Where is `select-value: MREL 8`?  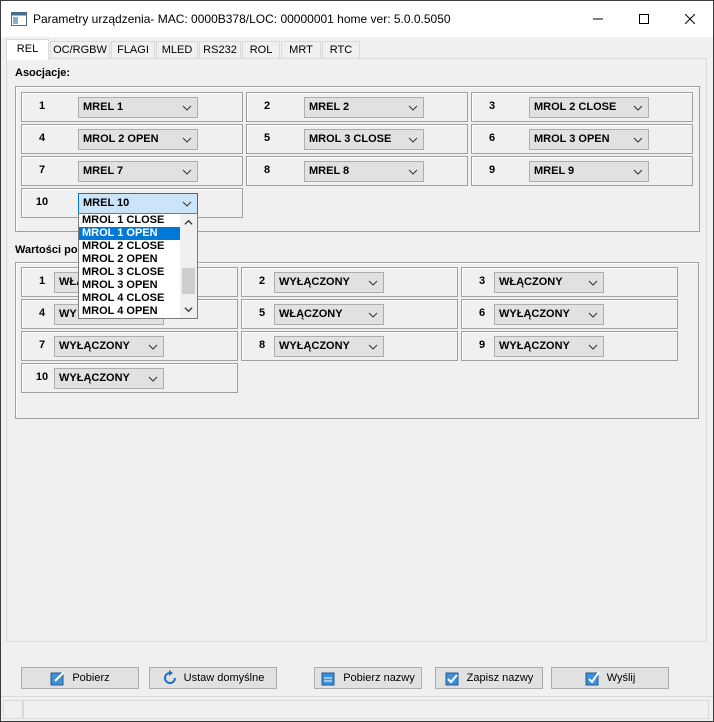
select-value: MREL 8 is located at coordinates (329, 171).